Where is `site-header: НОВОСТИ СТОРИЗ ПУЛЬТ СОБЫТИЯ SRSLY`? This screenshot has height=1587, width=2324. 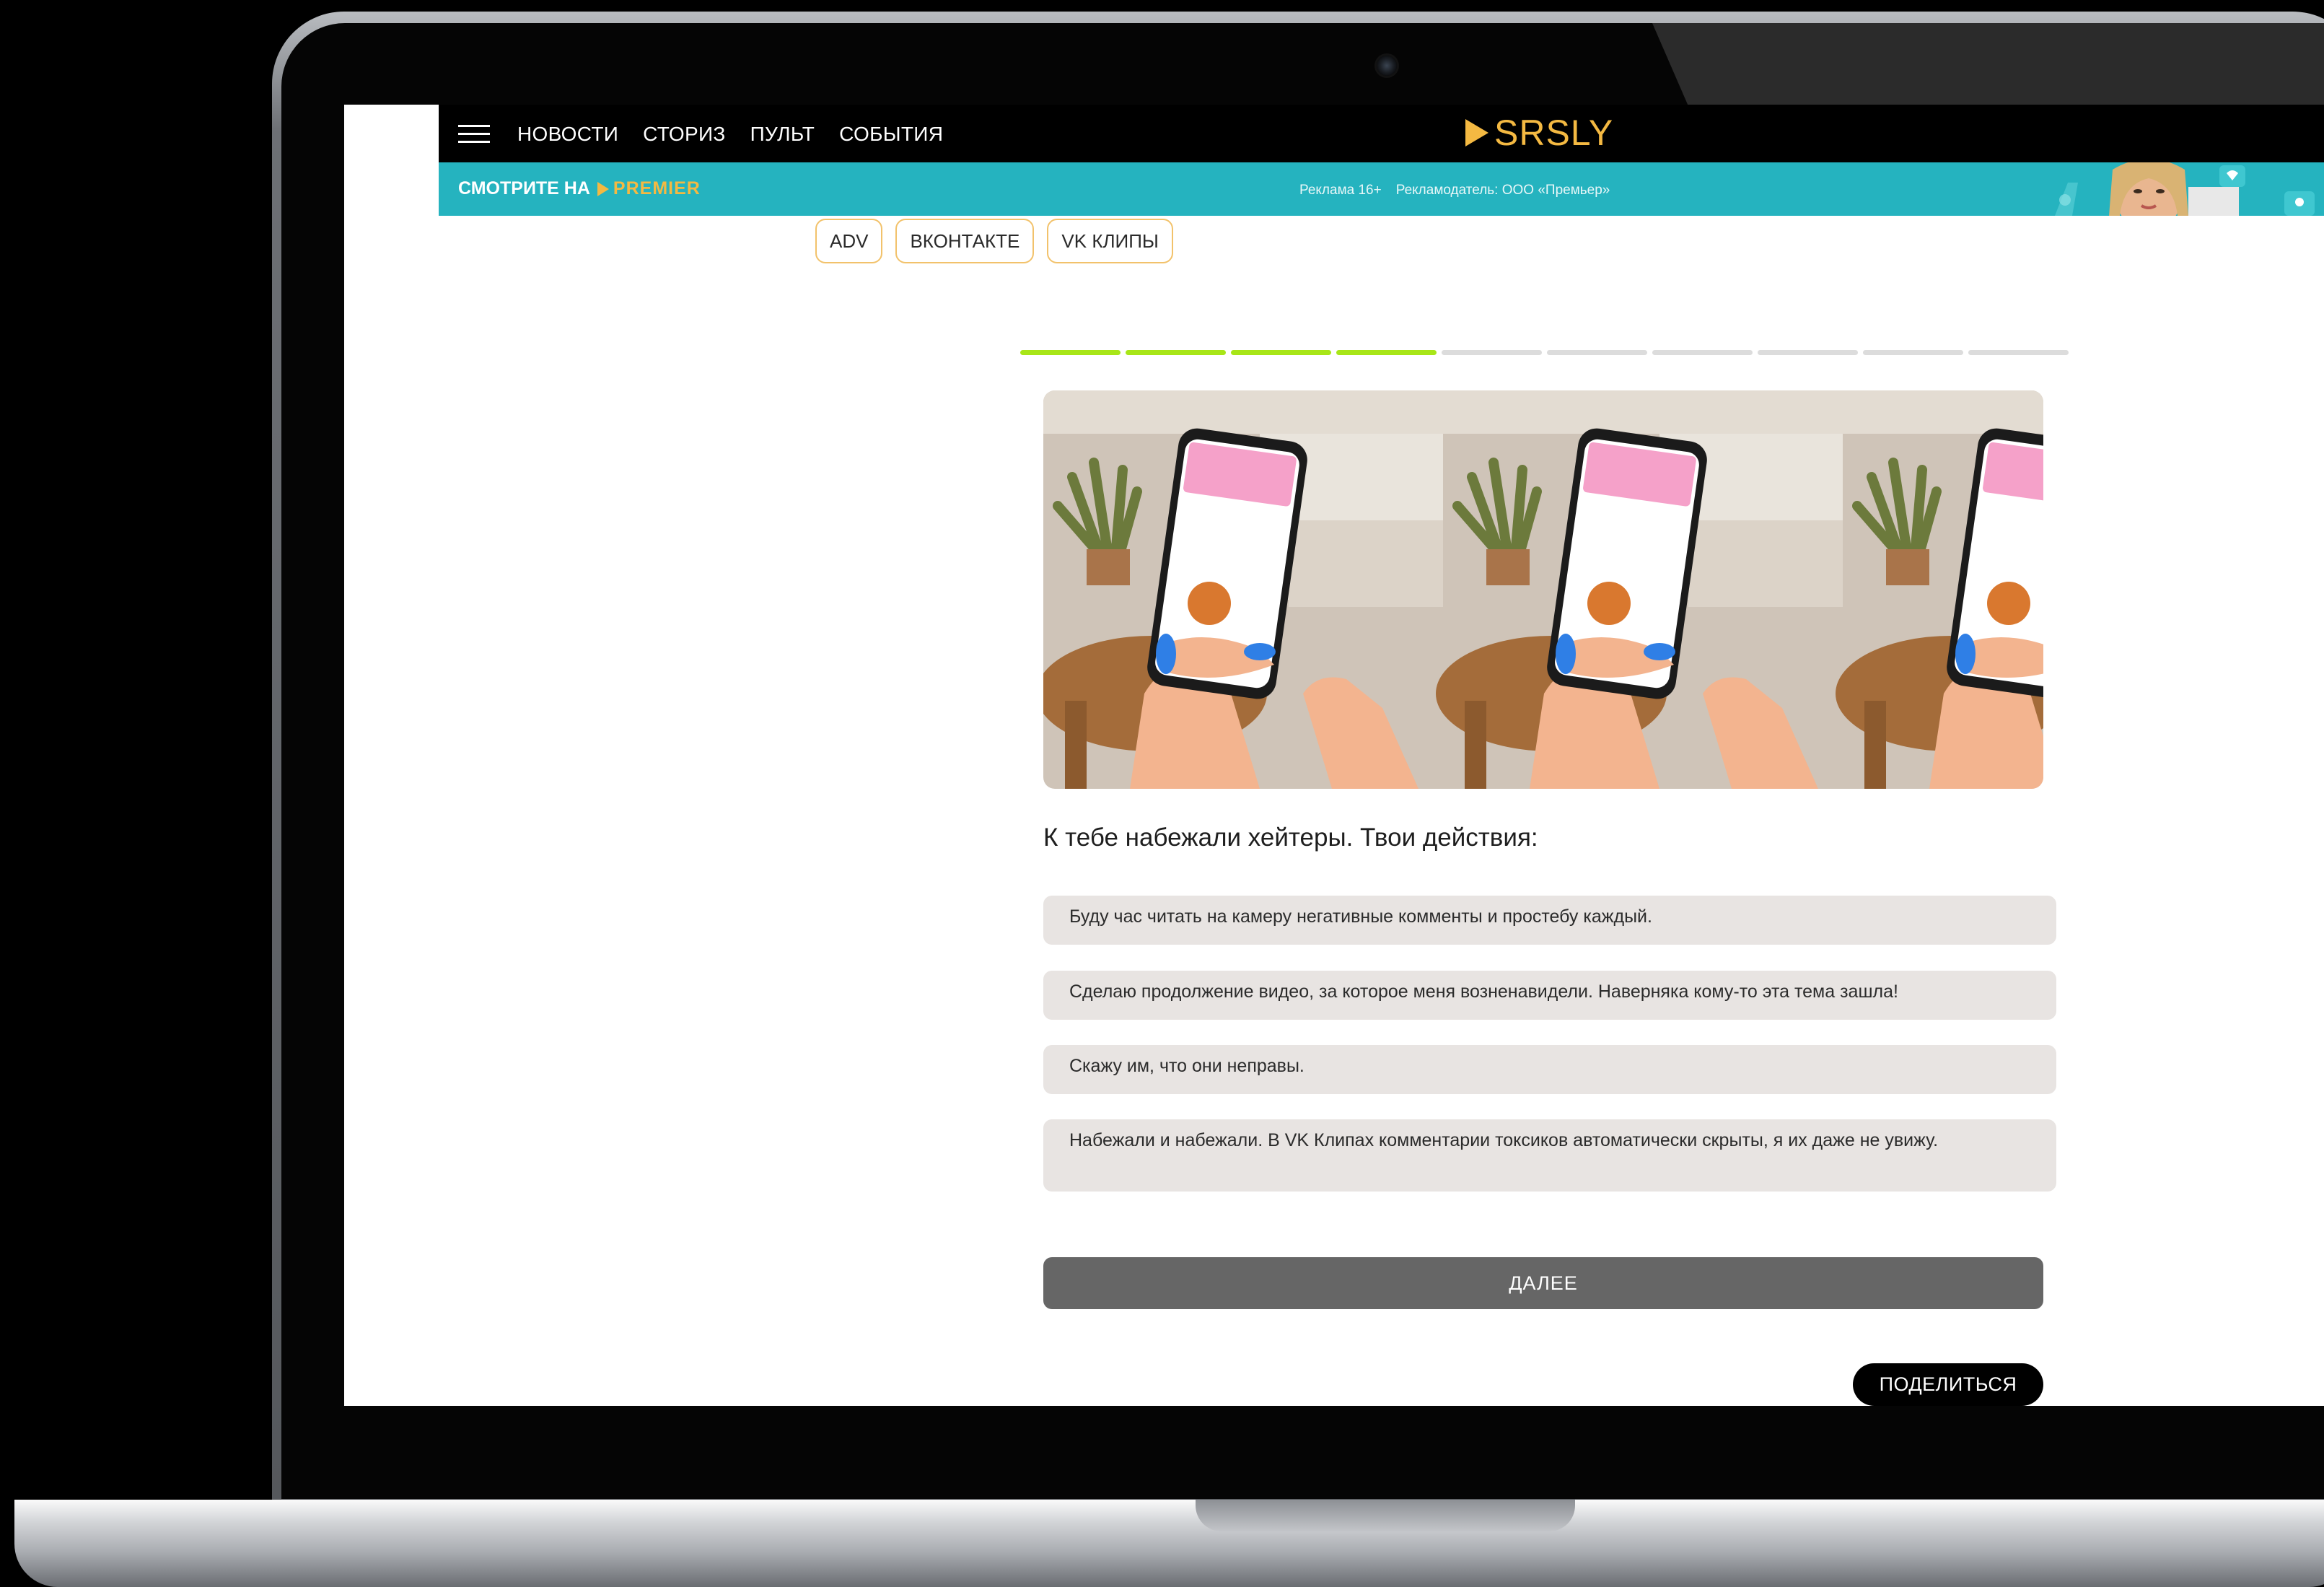 site-header: НОВОСТИ СТОРИЗ ПУЛЬТ СОБЫТИЯ SRSLY is located at coordinates (1381, 133).